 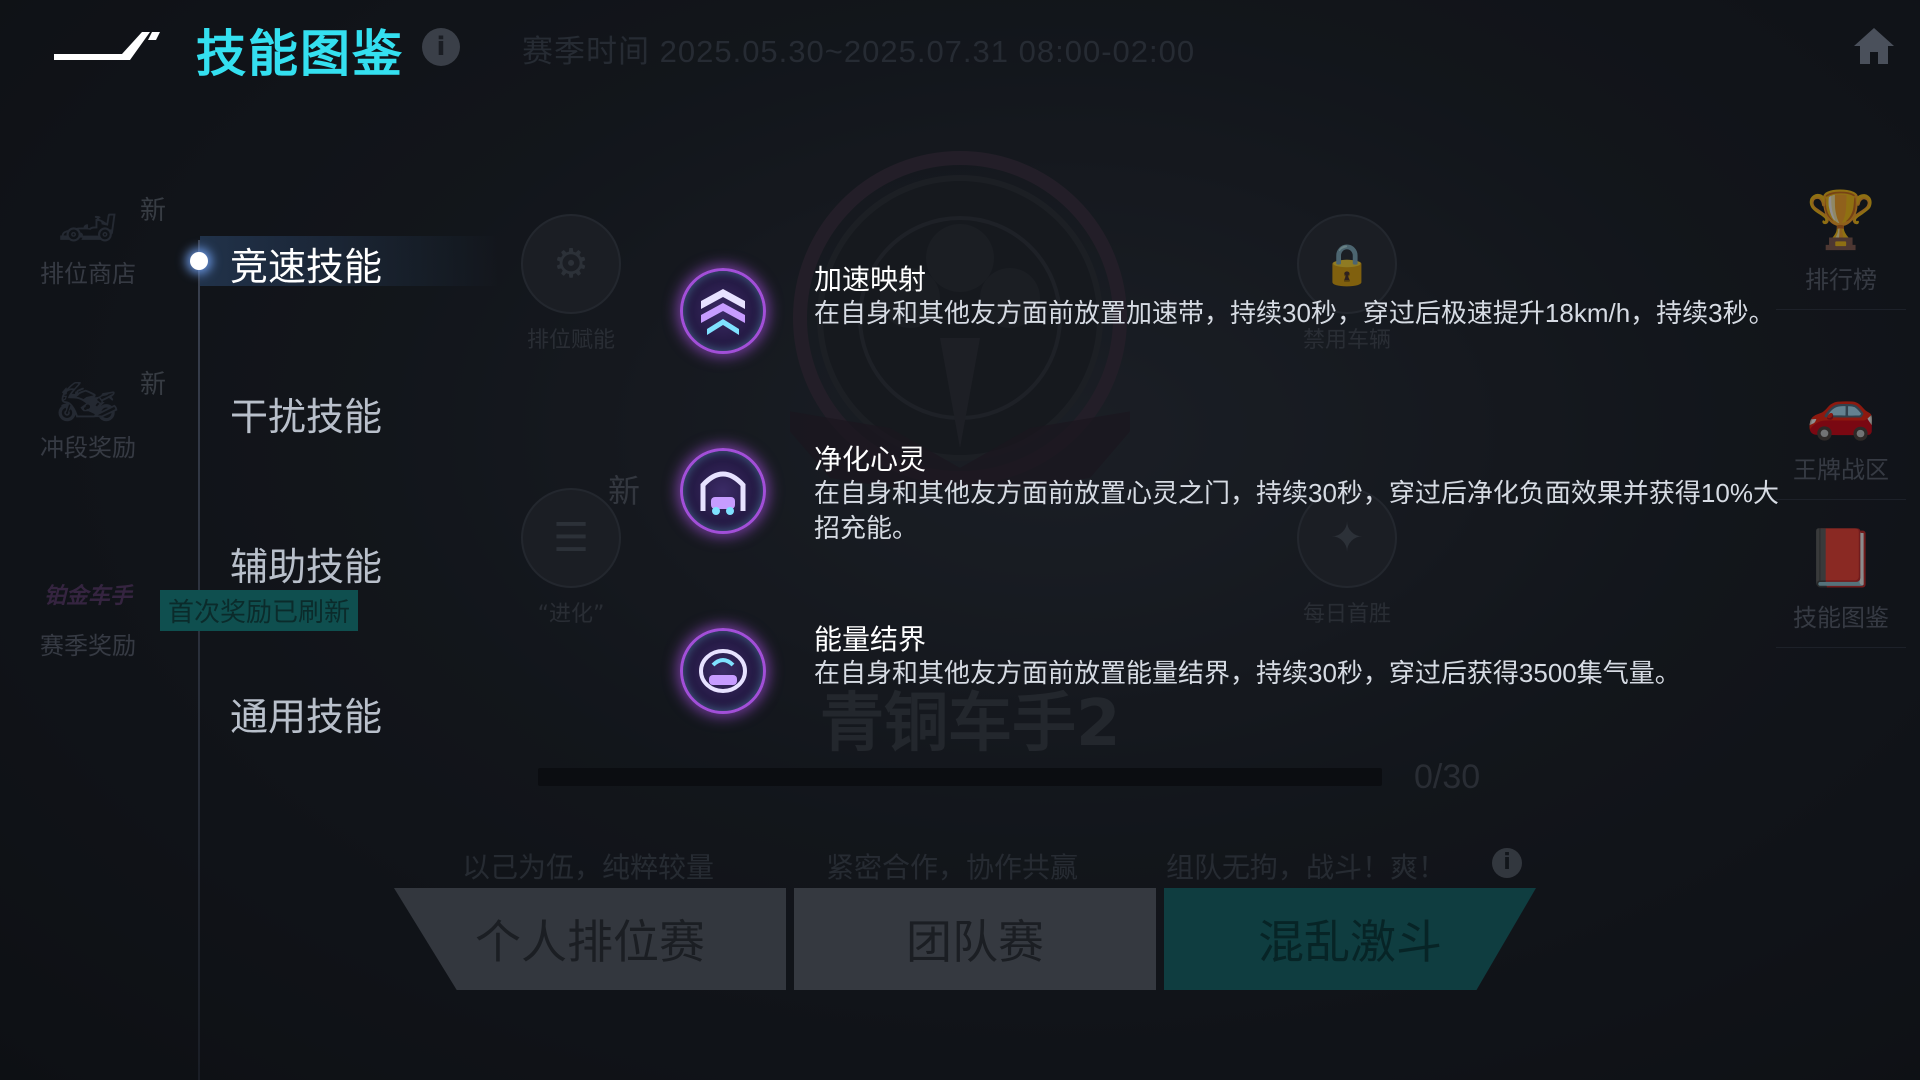 I want to click on first-reward-refreshed-badge: 首次奖励已刷新, so click(x=259, y=610).